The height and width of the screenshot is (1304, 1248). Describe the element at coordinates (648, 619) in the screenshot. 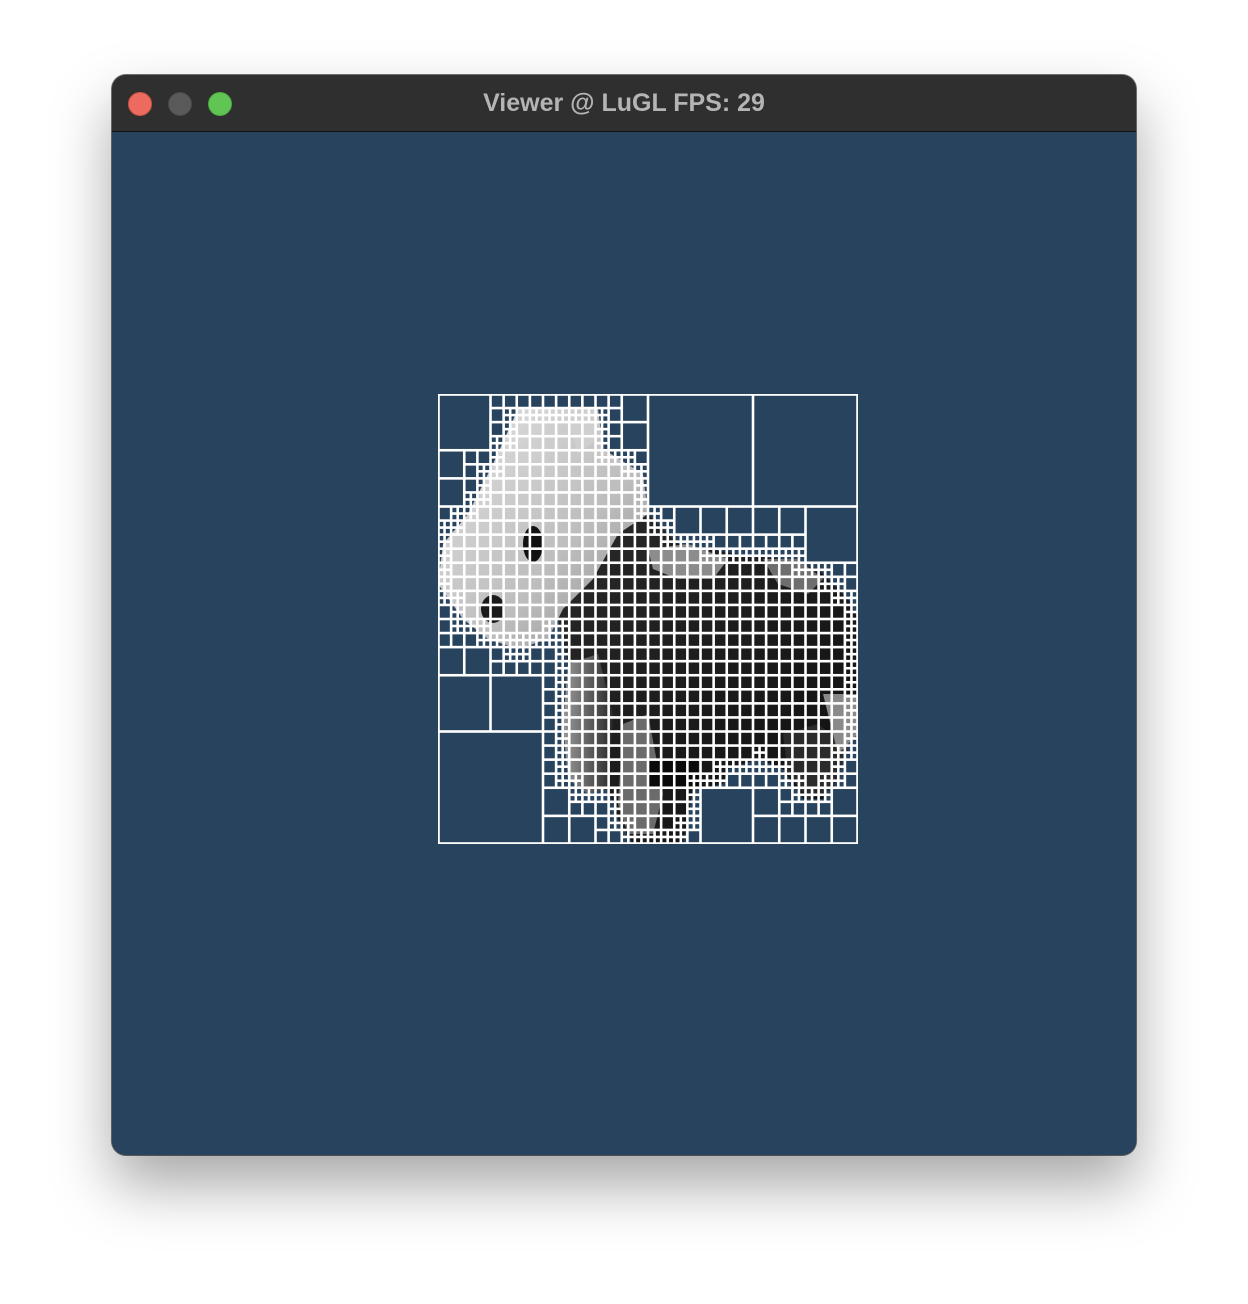

I see `quadtree-render` at that location.